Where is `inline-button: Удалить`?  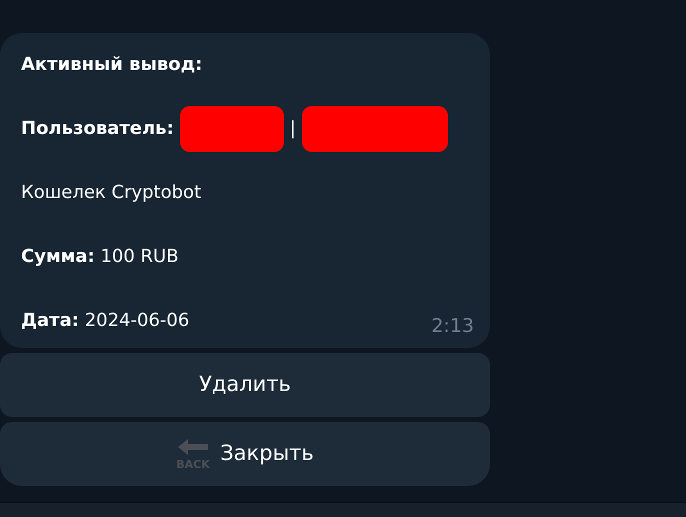
inline-button: Удалить is located at coordinates (245, 385).